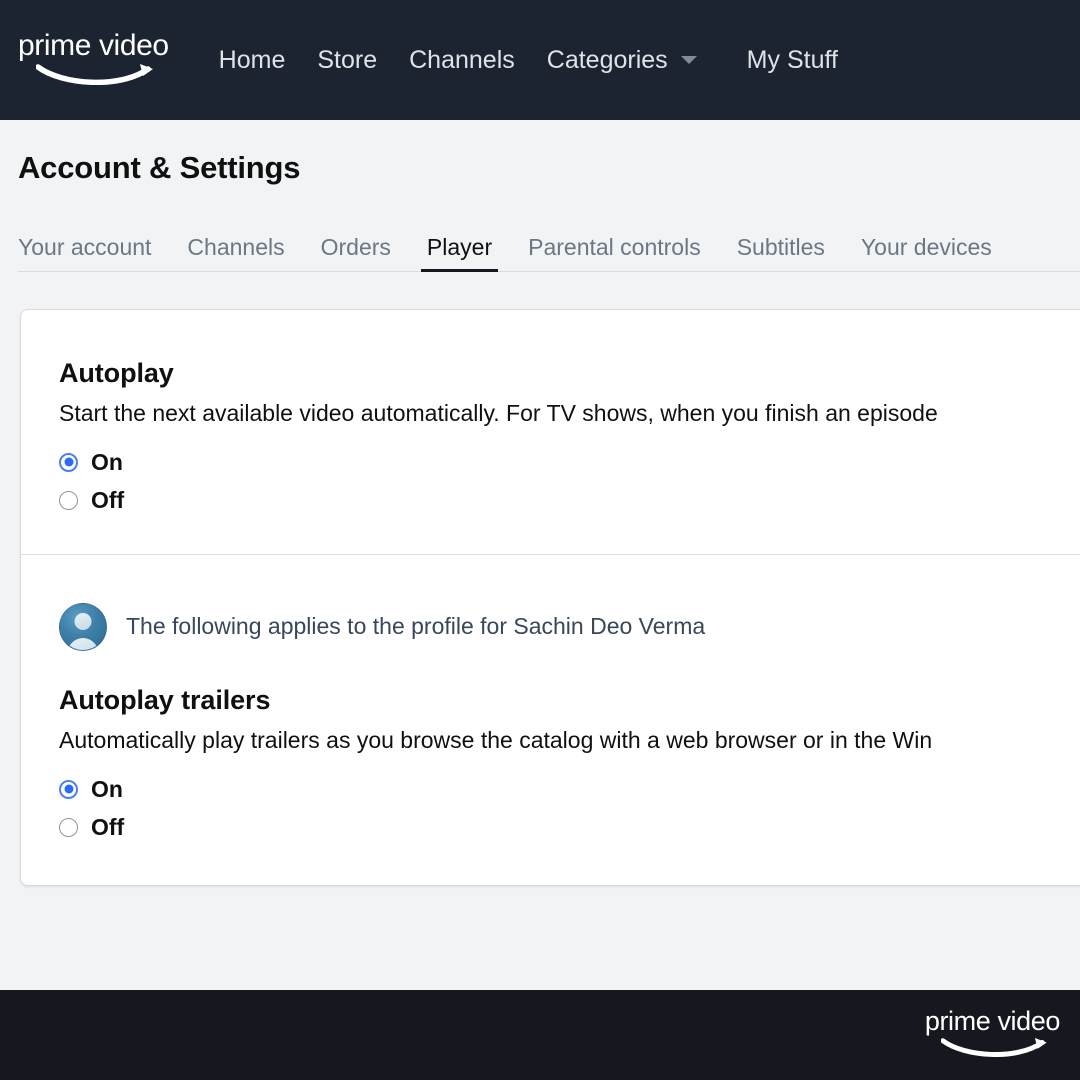 This screenshot has width=1080, height=1080. Describe the element at coordinates (93, 45) in the screenshot. I see `prime-video-logo-text: prime video` at that location.